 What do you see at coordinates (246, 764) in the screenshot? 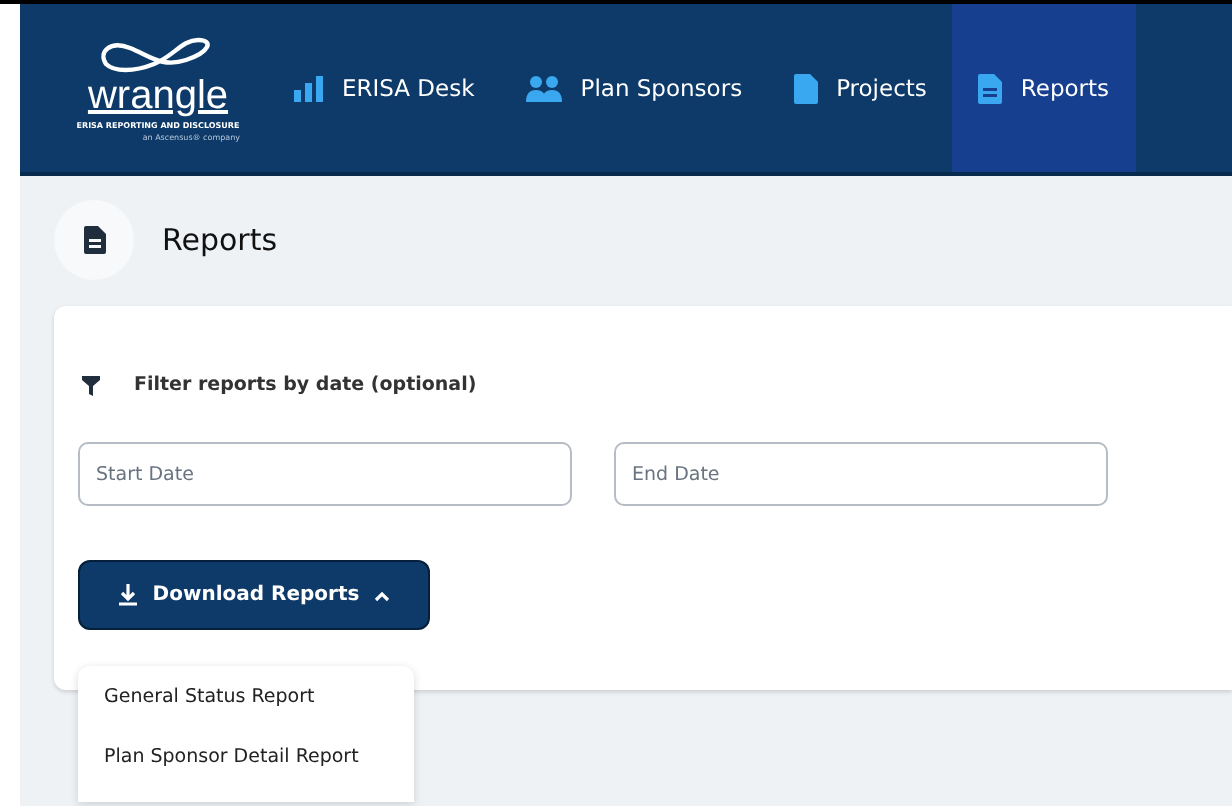
I see `menu-item: Plan Sponsor Detail Report` at bounding box center [246, 764].